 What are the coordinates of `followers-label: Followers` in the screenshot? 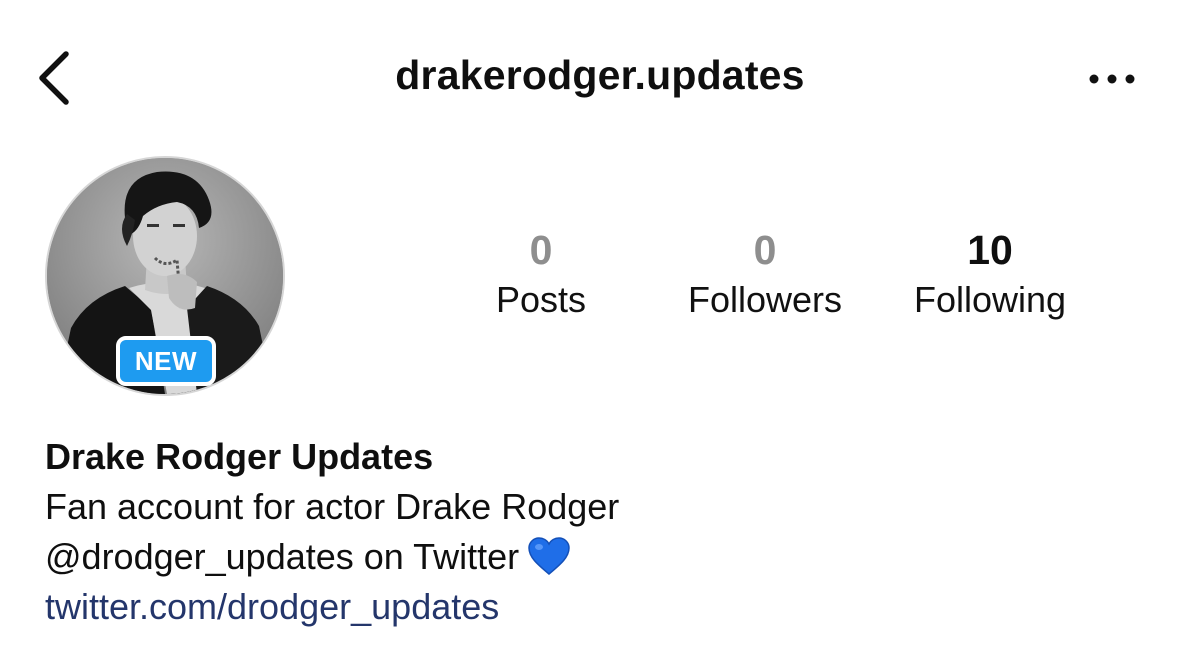 It's located at (765, 299).